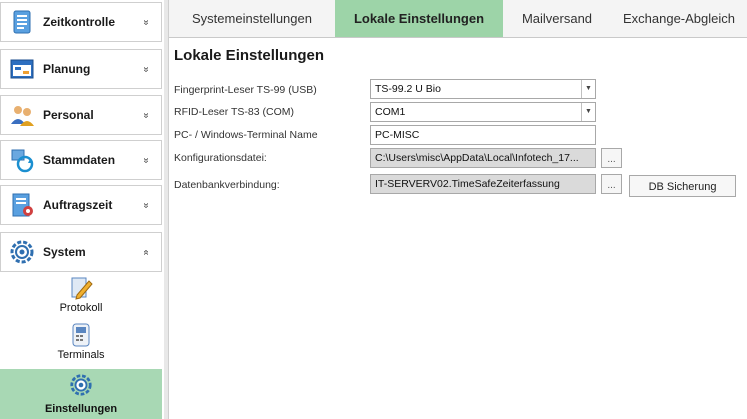 The image size is (747, 419). I want to click on page-title: Lokale Einstellungen, so click(249, 55).